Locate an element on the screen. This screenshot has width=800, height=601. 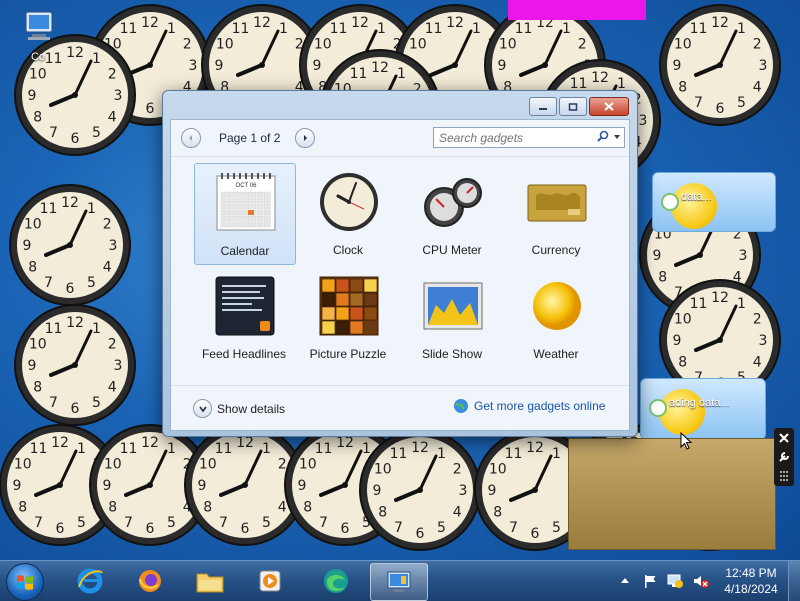
chevron-left-icon is located at coordinates (190, 138).